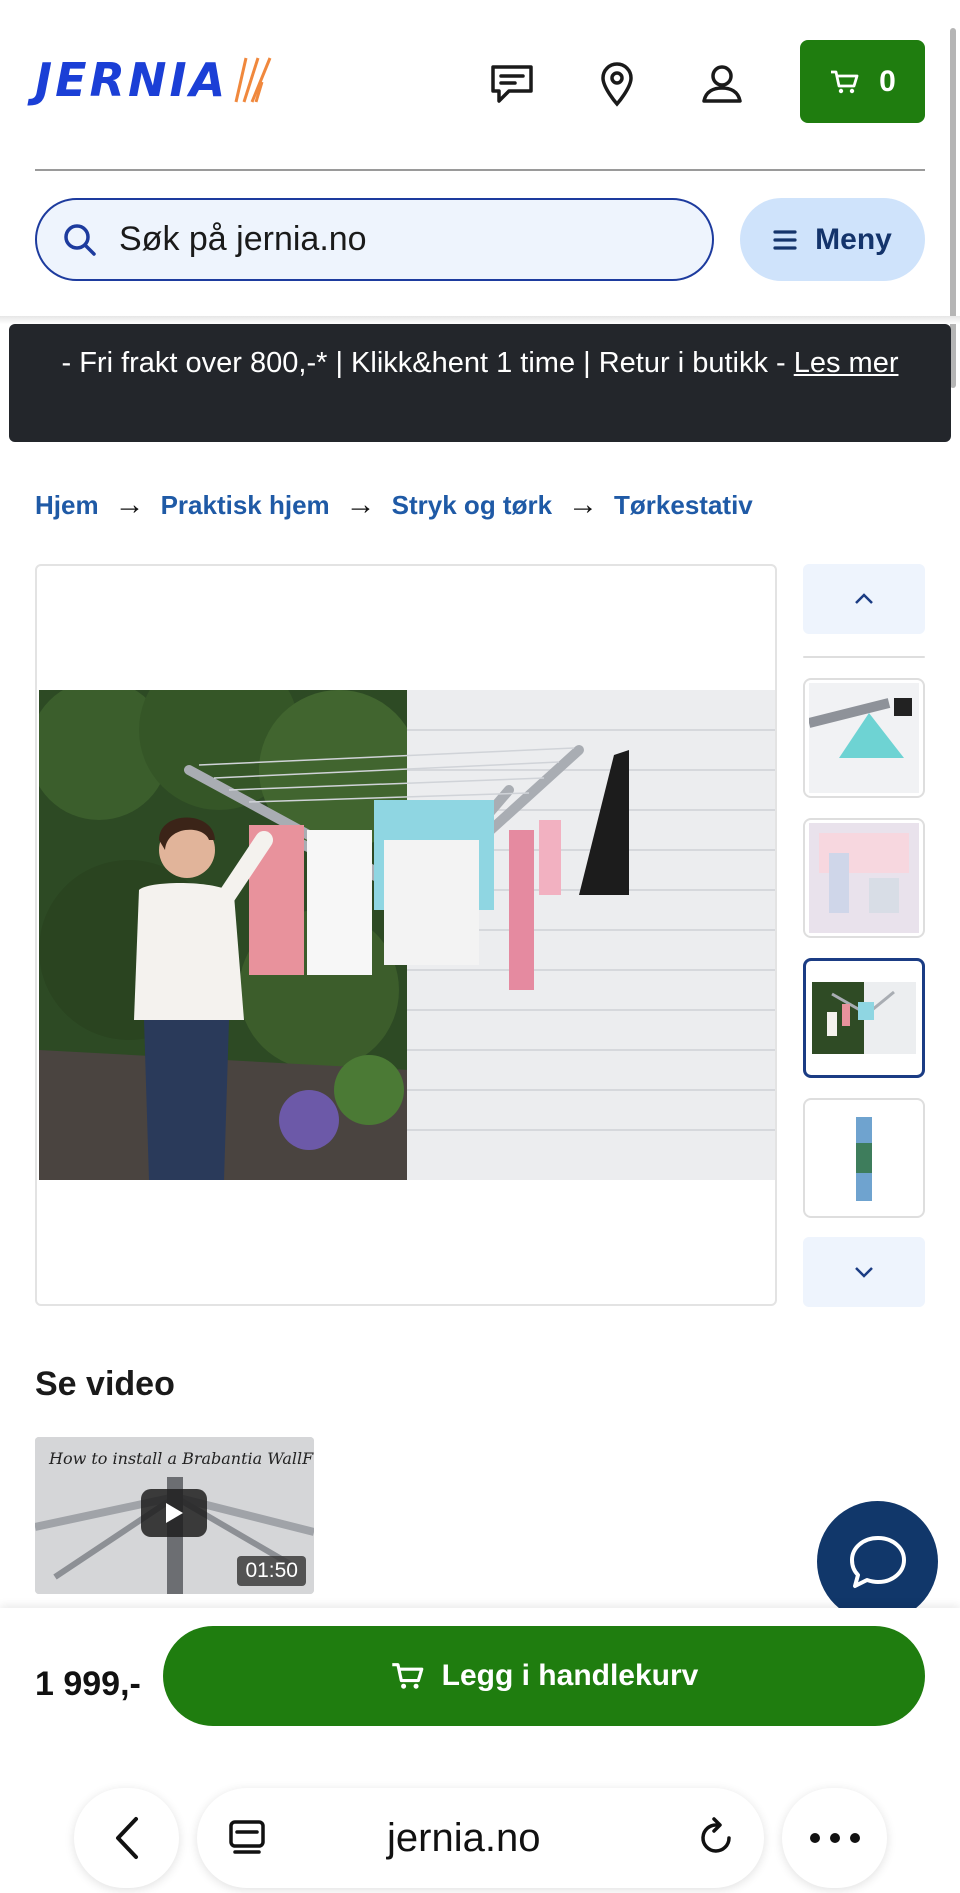 This screenshot has width=960, height=1893. Describe the element at coordinates (105, 1384) in the screenshot. I see `video-section-title: Se video` at that location.